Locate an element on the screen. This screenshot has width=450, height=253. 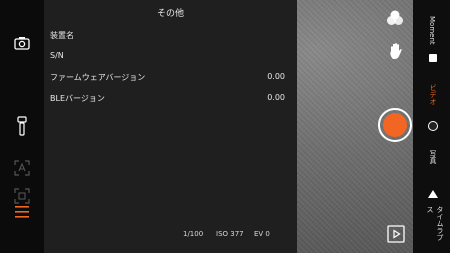
row-device-name: 装置名 is located at coordinates (167, 37).